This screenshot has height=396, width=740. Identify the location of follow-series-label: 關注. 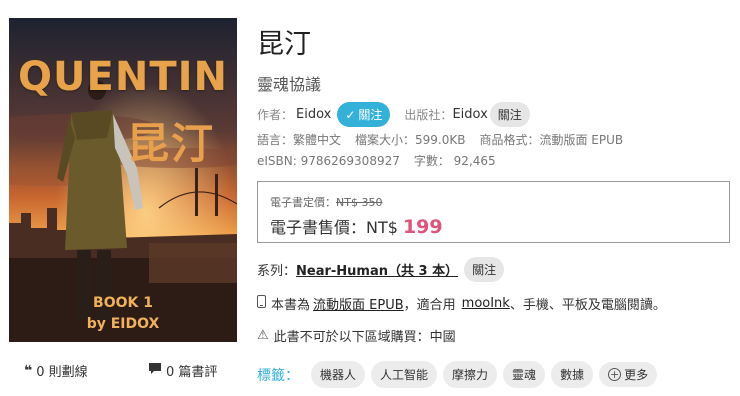
(484, 270).